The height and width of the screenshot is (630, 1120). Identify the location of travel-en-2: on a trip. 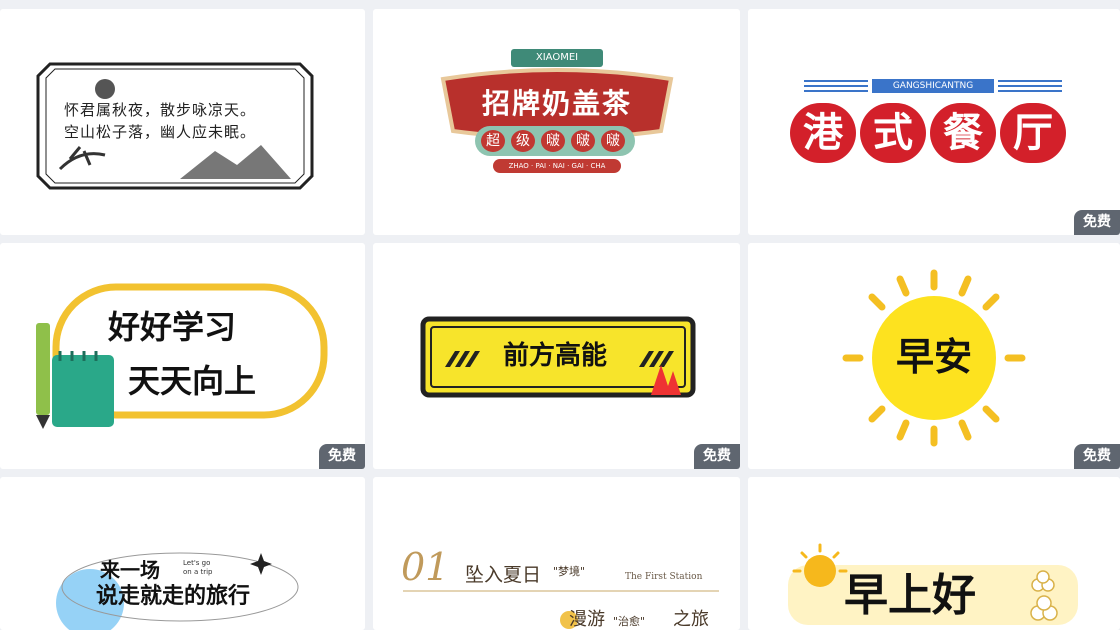
(198, 572).